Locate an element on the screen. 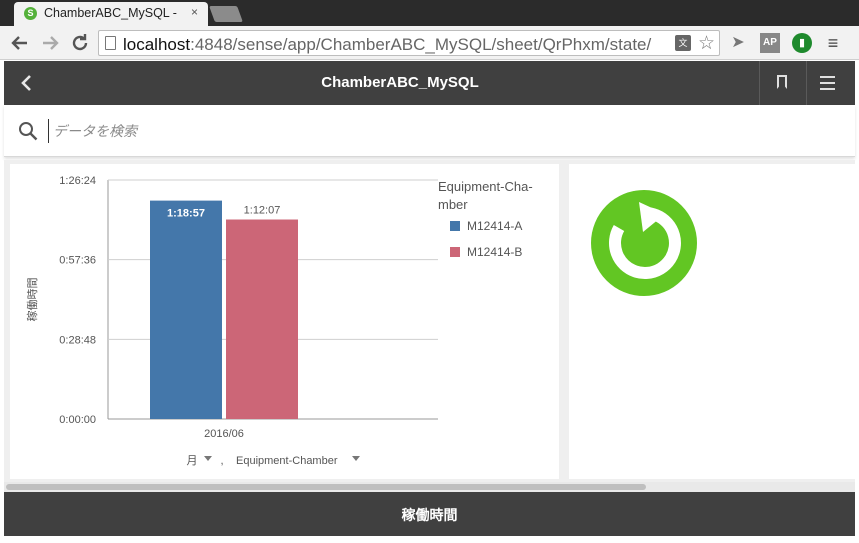  horizontal-scrollbar is located at coordinates (429, 487).